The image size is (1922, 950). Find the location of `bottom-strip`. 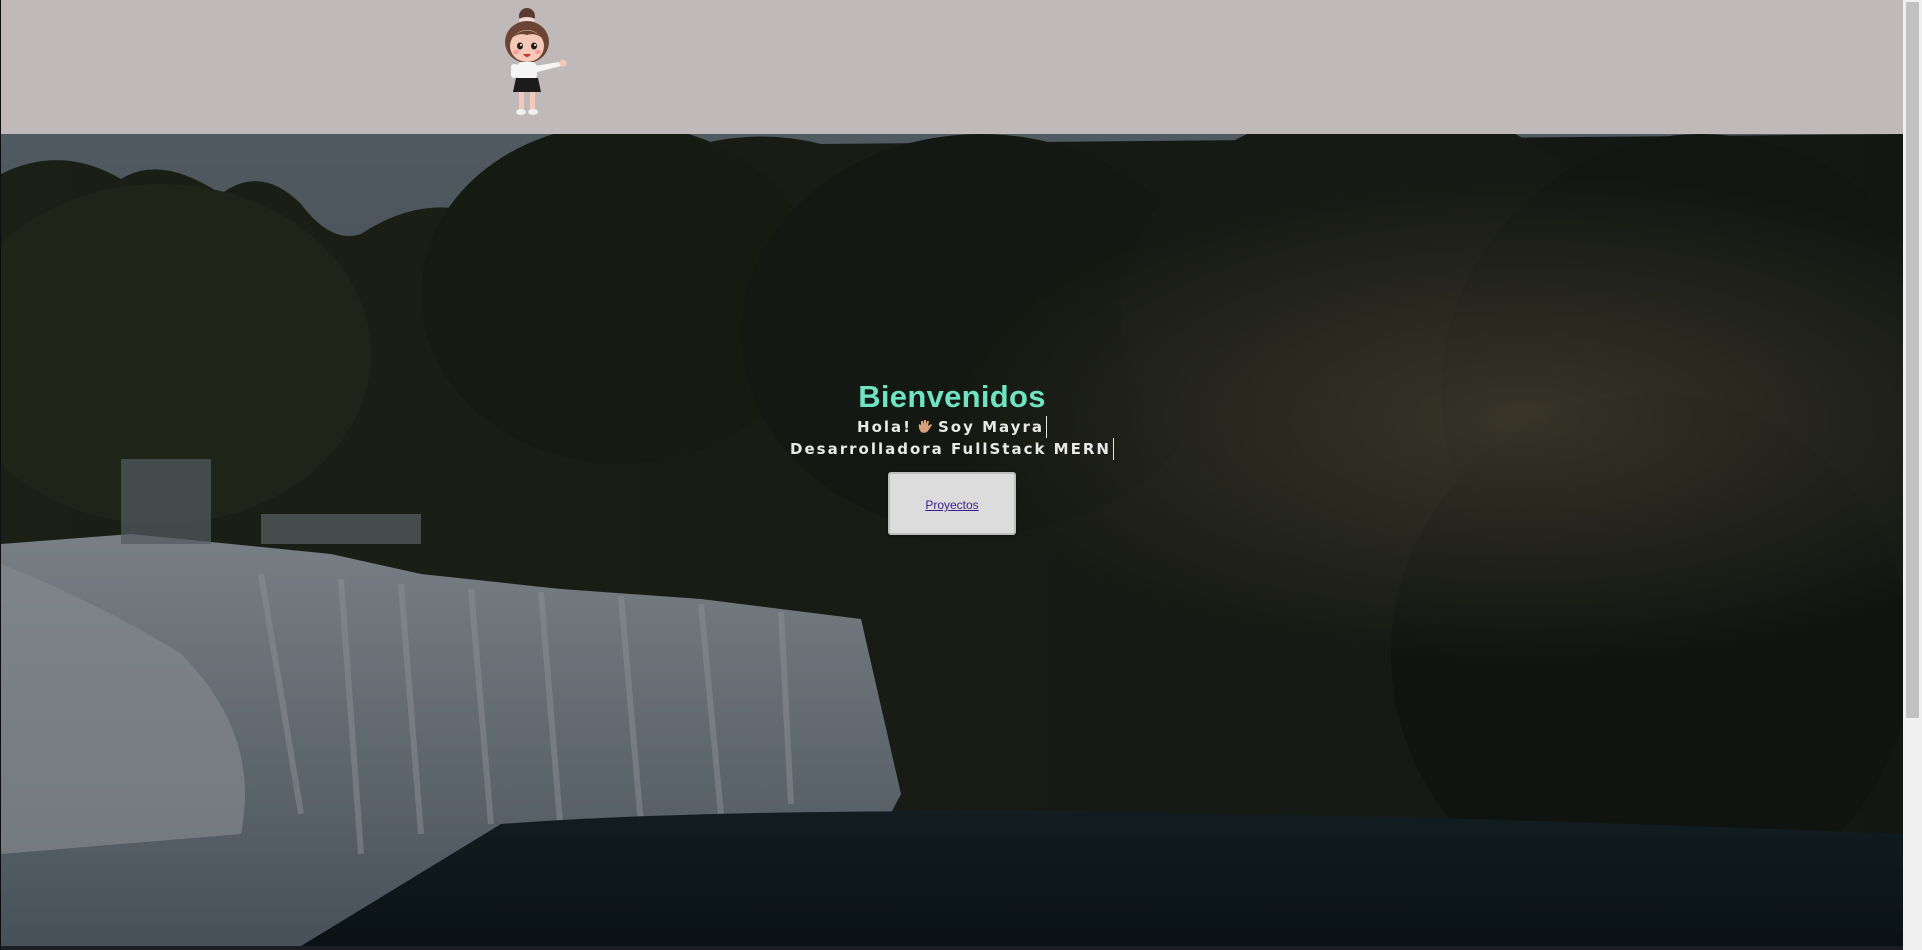

bottom-strip is located at coordinates (952, 948).